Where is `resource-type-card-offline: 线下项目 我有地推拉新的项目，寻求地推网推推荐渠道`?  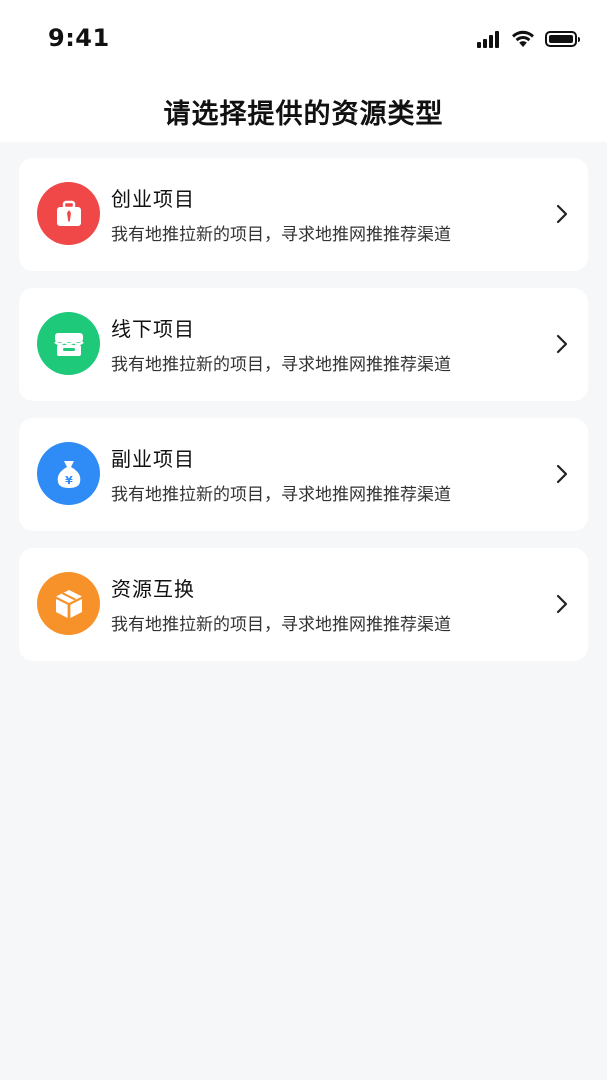 resource-type-card-offline: 线下项目 我有地推拉新的项目，寻求地推网推推荐渠道 is located at coordinates (303, 344).